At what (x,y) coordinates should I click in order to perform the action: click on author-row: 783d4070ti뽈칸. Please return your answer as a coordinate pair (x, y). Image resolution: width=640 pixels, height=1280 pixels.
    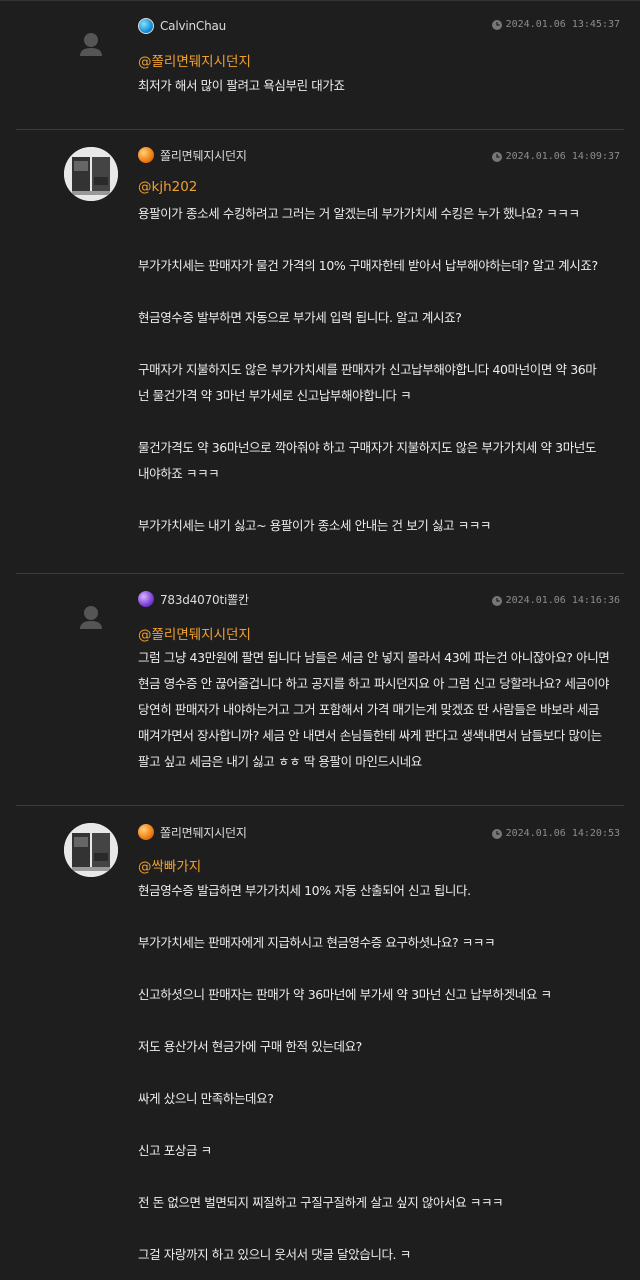
    Looking at the image, I should click on (193, 599).